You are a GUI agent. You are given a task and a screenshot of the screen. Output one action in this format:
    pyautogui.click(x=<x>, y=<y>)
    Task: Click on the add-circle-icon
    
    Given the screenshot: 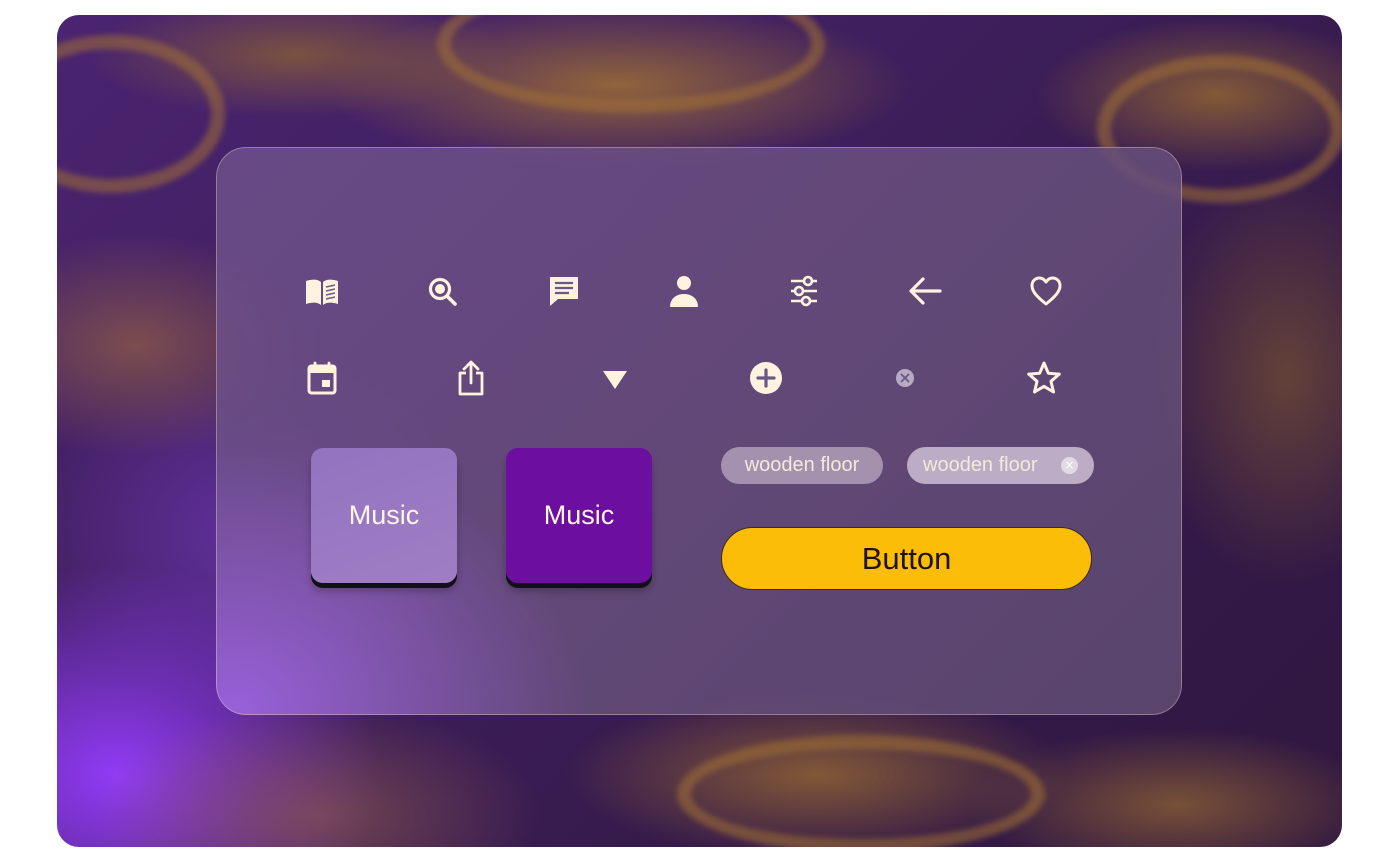 What is the action you would take?
    pyautogui.click(x=766, y=378)
    